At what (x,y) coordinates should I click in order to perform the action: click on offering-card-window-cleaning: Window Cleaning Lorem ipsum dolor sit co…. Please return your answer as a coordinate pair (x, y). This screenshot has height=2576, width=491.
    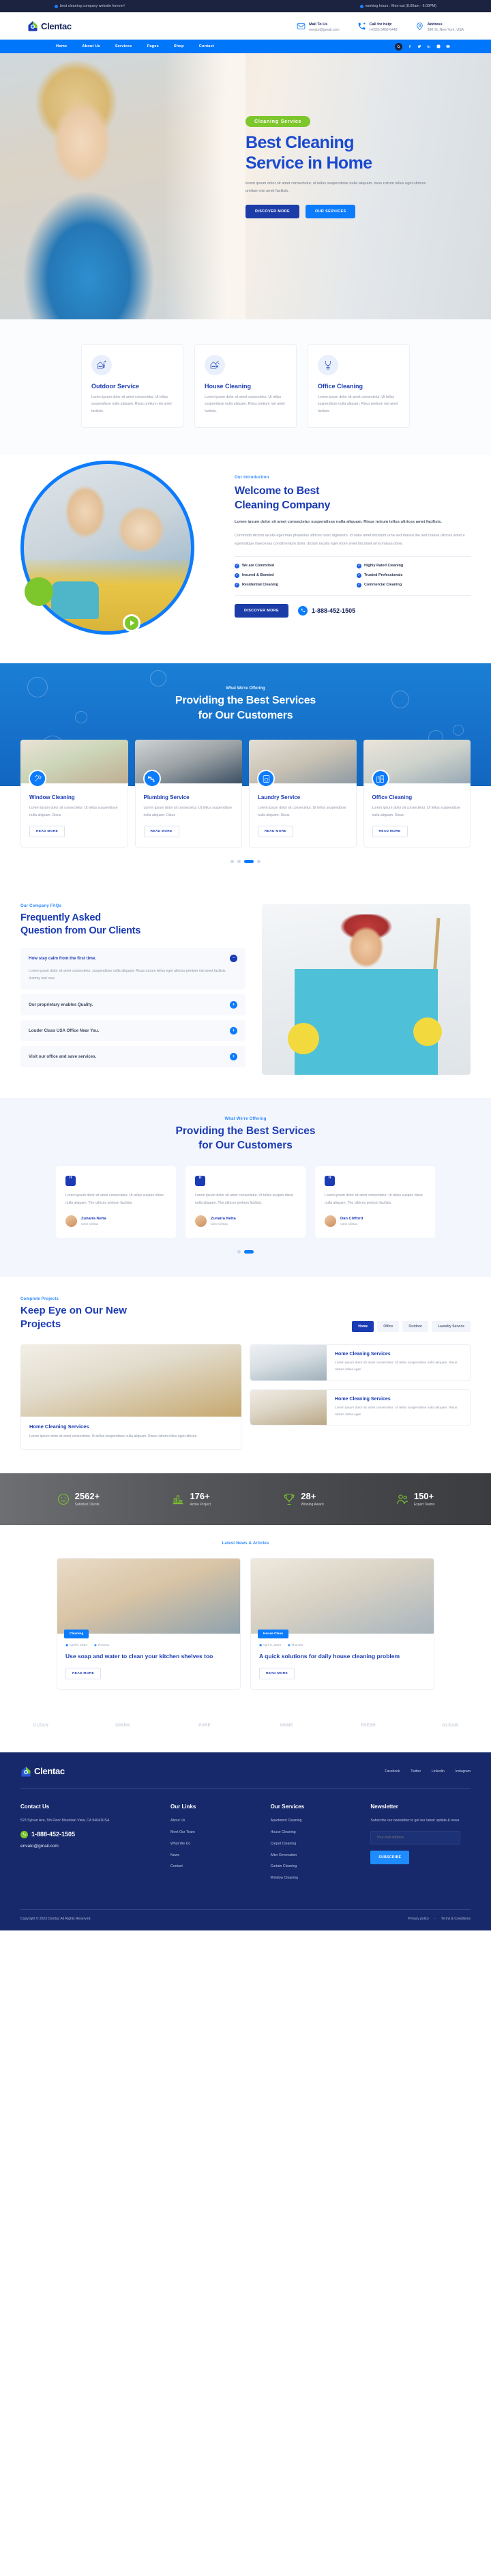
    Looking at the image, I should click on (74, 794).